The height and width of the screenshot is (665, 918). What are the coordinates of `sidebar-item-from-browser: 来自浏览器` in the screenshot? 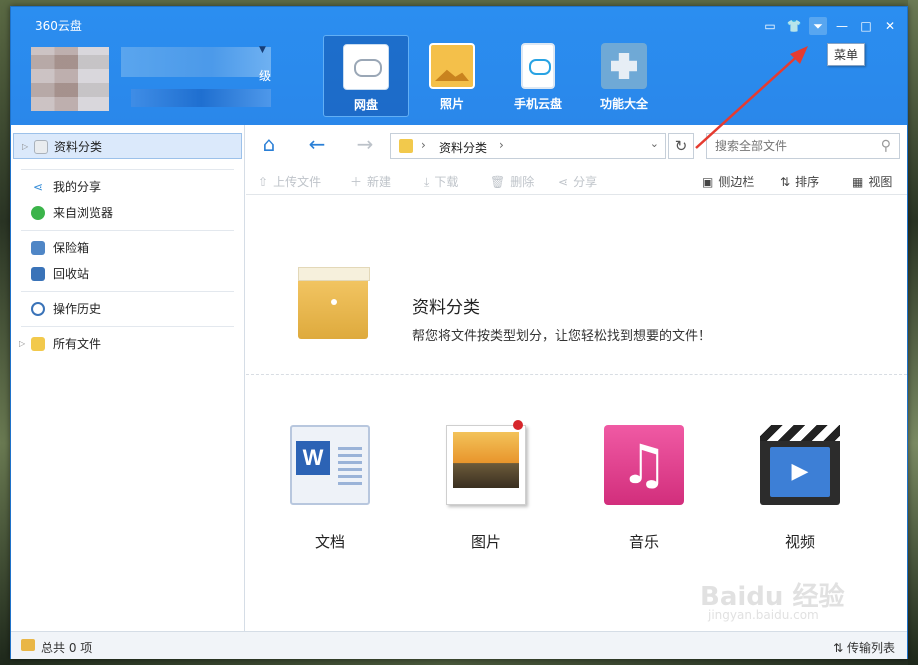 It's located at (127, 213).